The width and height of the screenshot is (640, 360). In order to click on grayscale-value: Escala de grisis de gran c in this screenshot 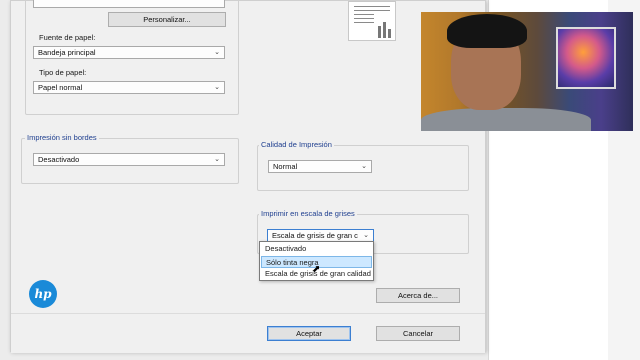, I will do `click(315, 235)`.